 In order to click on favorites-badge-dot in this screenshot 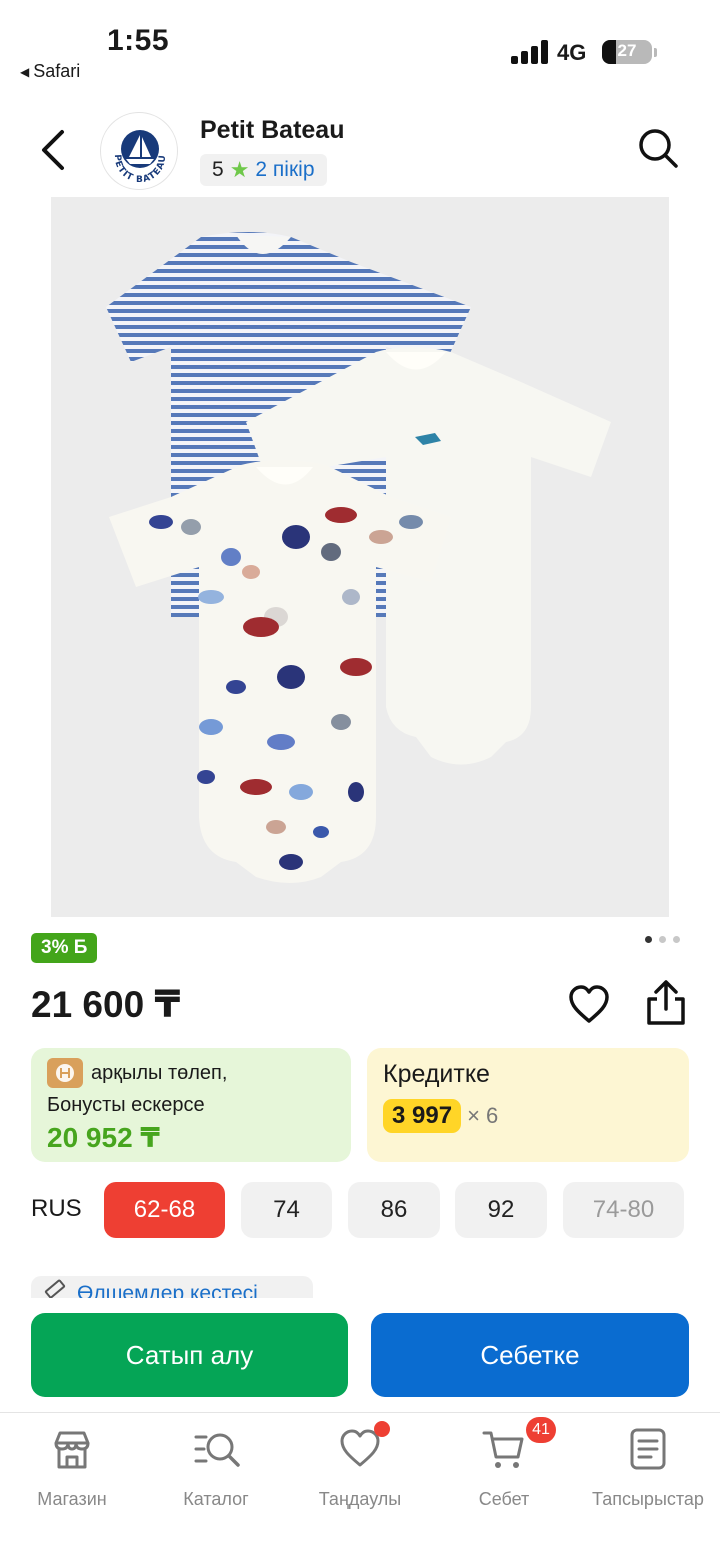, I will do `click(382, 1429)`.